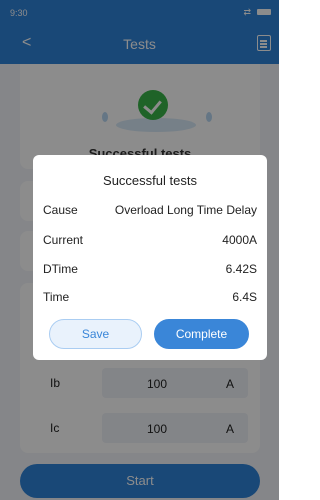  Describe the element at coordinates (150, 270) in the screenshot. I see `dialog-row-dtime: DTime 6.42S` at that location.